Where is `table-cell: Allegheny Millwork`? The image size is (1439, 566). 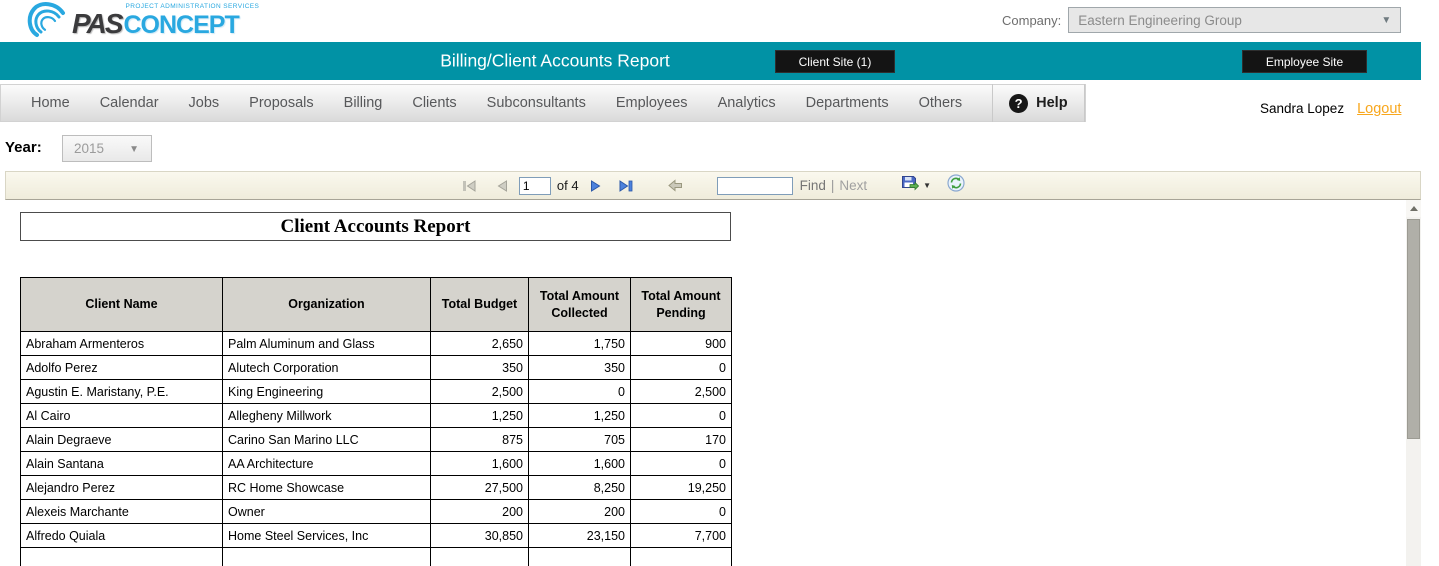
table-cell: Allegheny Millwork is located at coordinates (326, 415).